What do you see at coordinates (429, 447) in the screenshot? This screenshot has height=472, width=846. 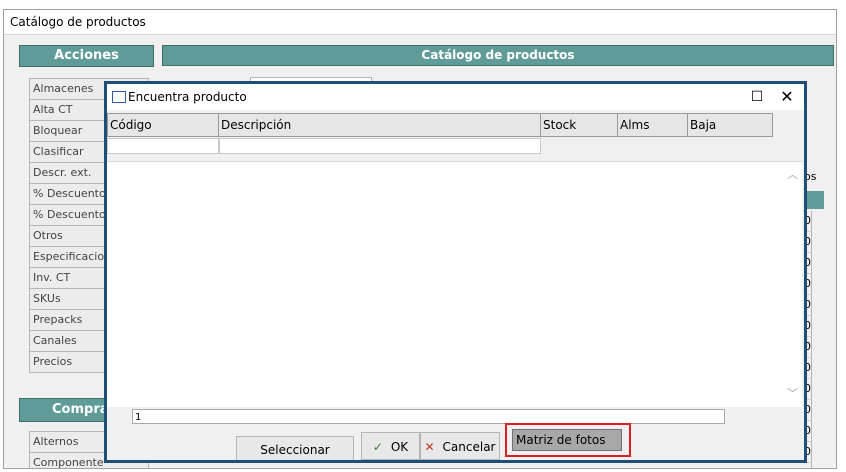 I see `cancel-icon: ✕` at bounding box center [429, 447].